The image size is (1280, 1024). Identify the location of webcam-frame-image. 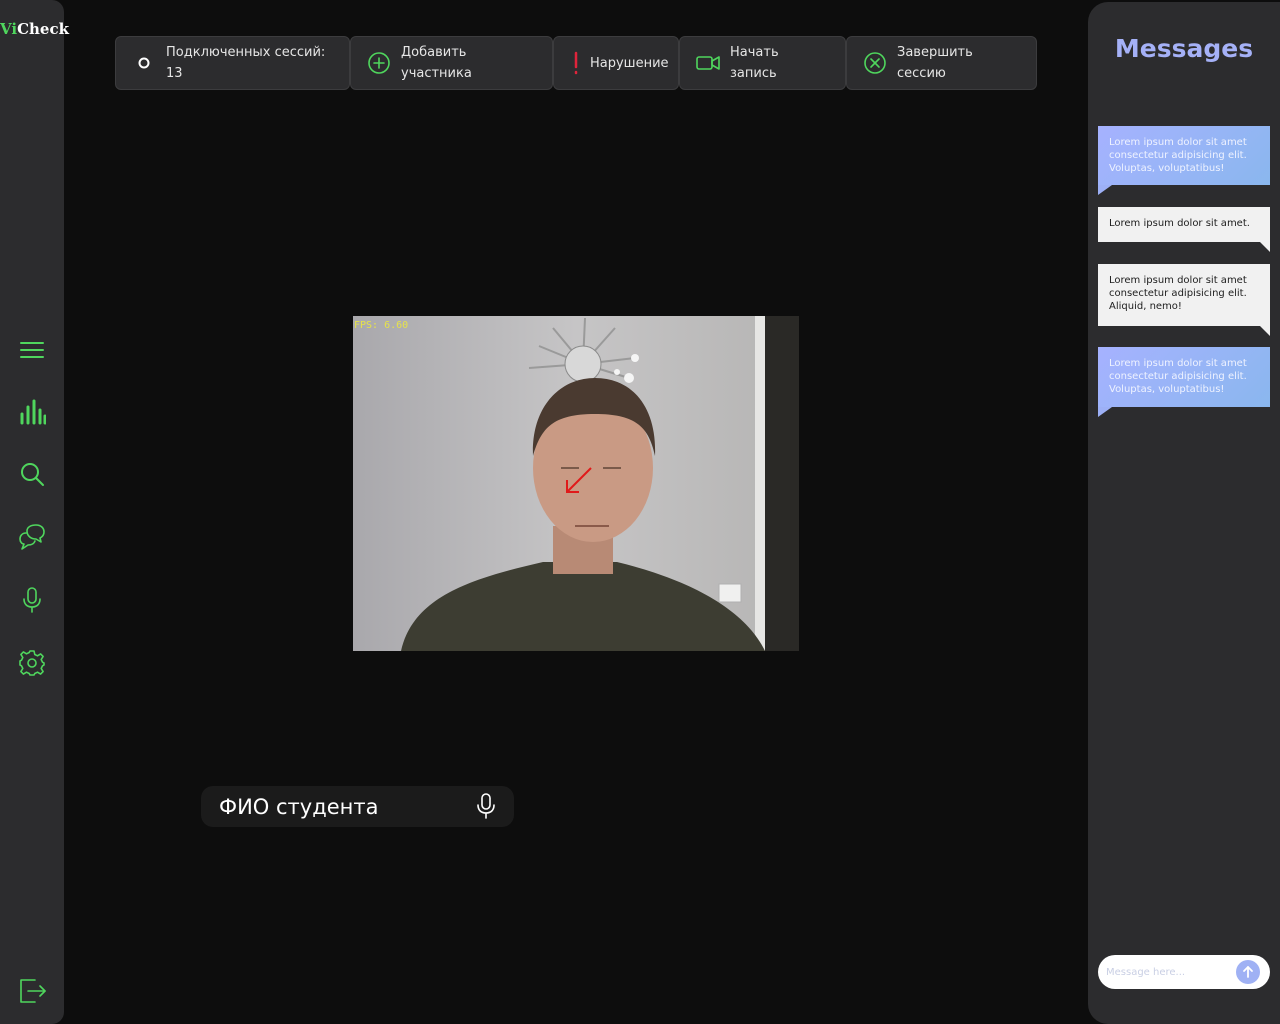
(576, 483).